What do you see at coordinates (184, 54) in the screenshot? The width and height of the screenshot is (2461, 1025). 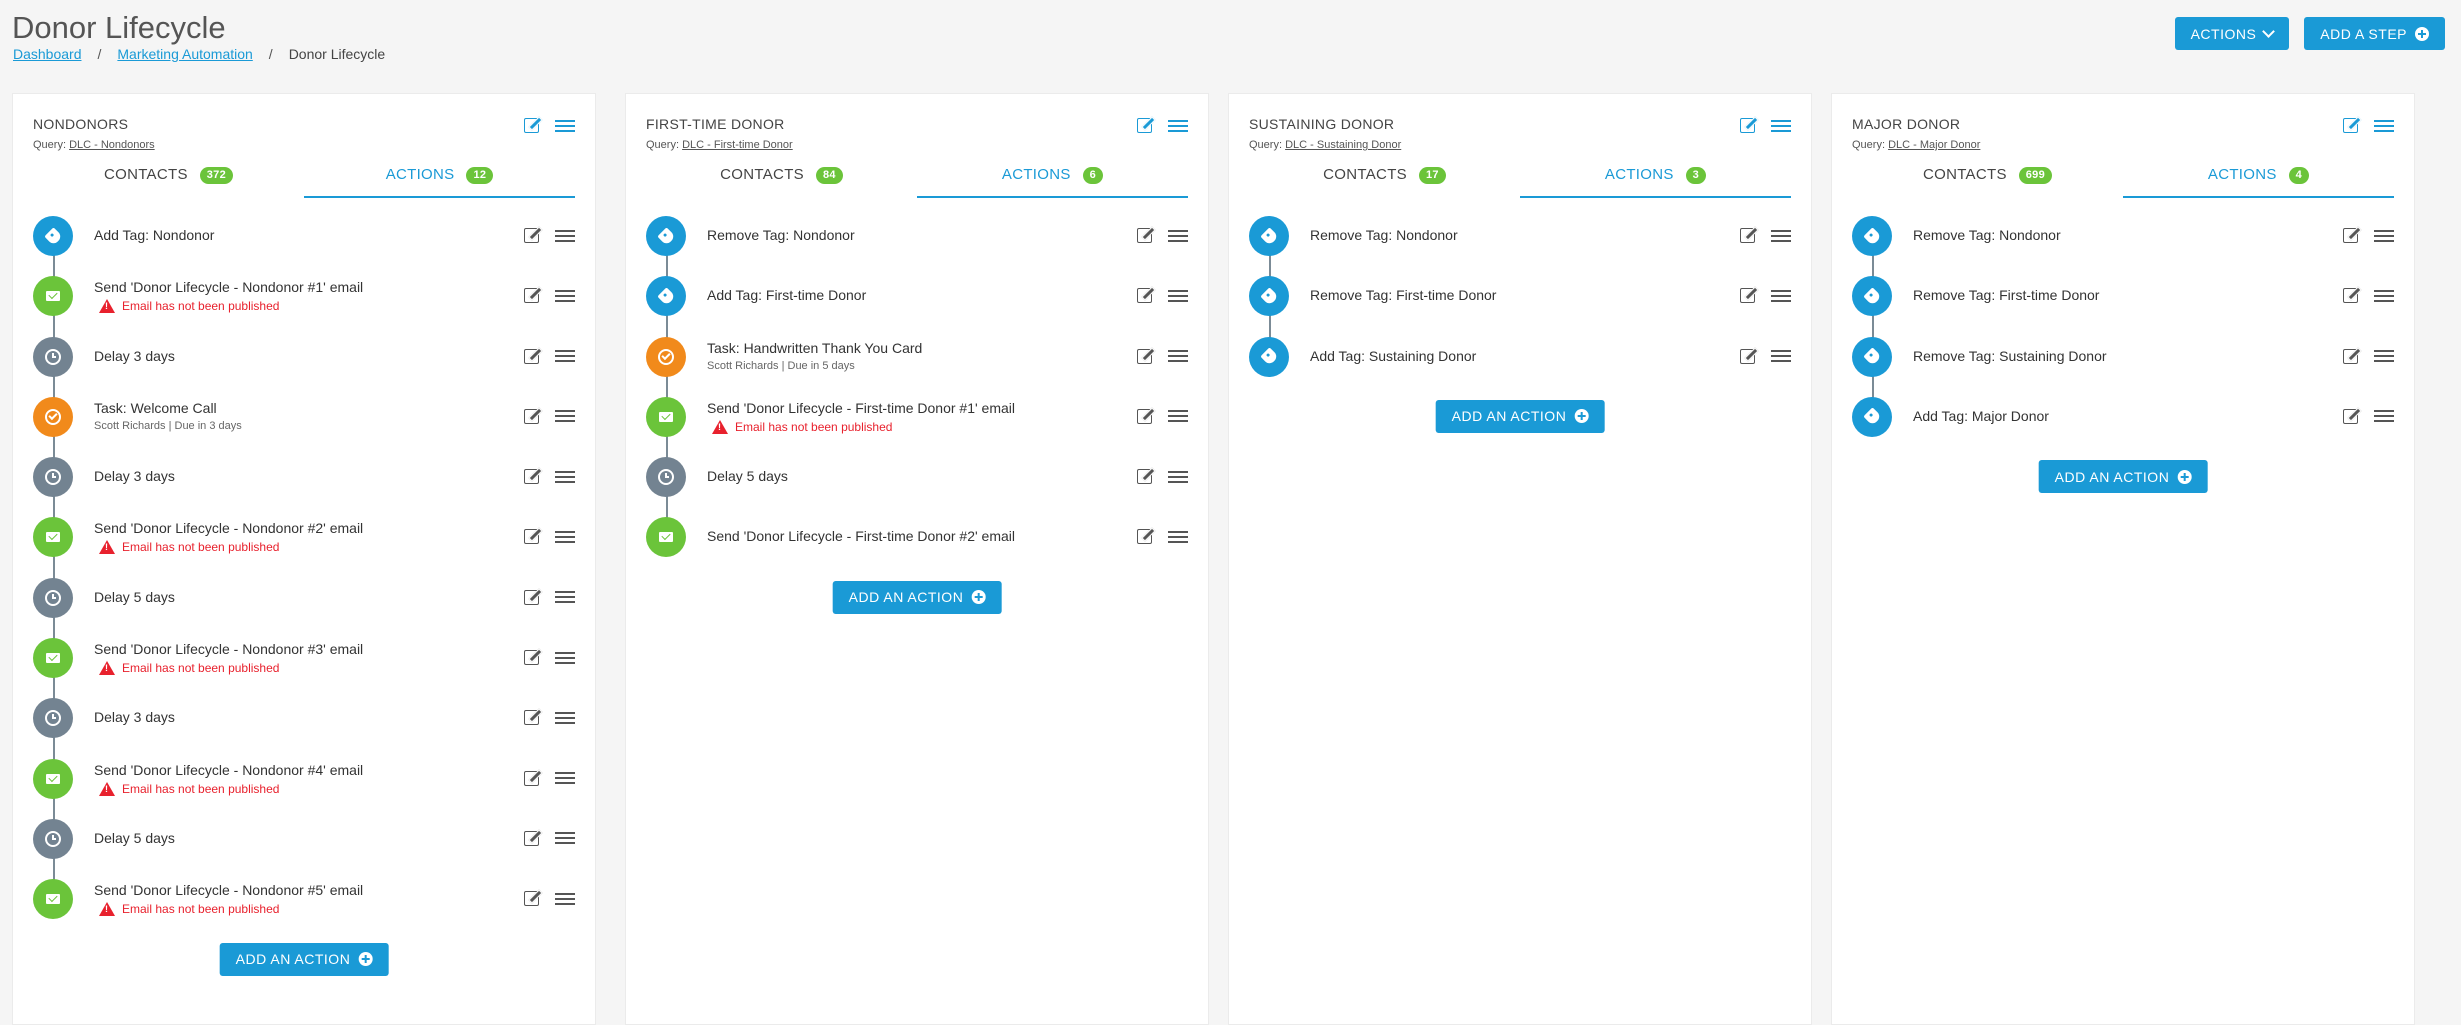 I see `breadcrumb-marketing-automation: Marketing Automation` at bounding box center [184, 54].